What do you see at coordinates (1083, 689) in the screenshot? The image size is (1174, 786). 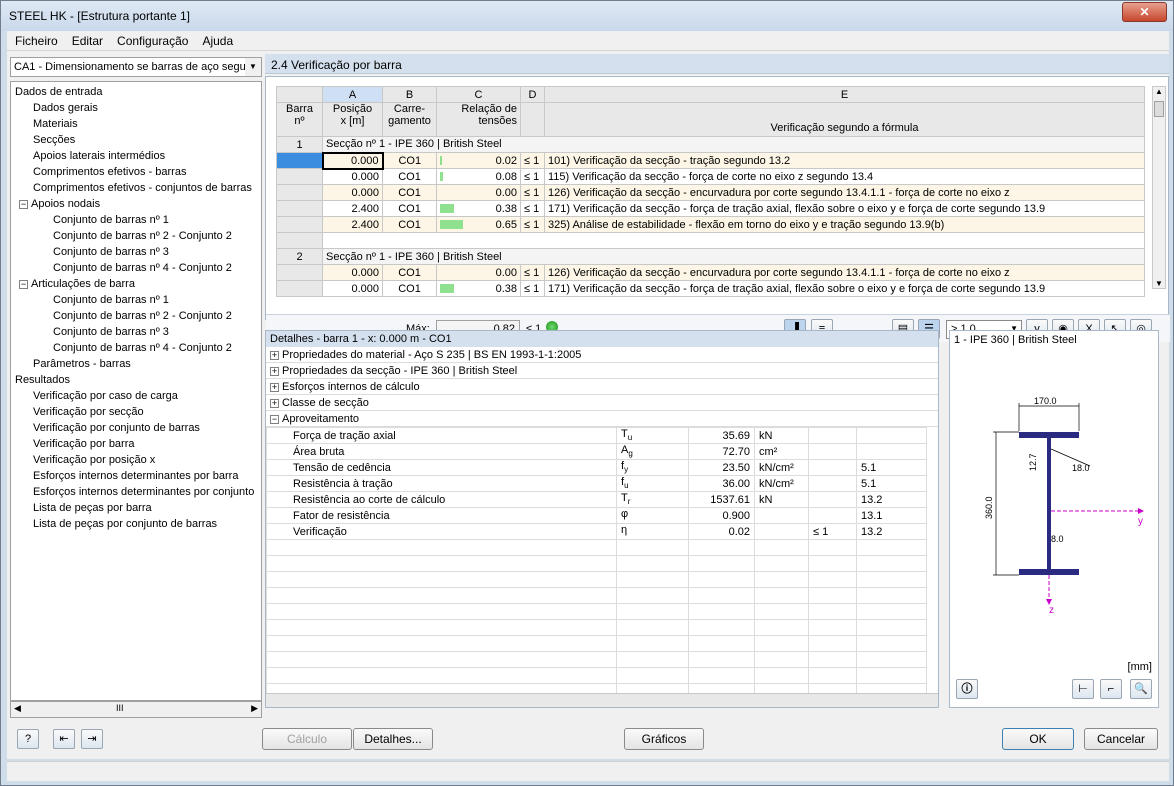 I see `dimension-icon: ⊢` at bounding box center [1083, 689].